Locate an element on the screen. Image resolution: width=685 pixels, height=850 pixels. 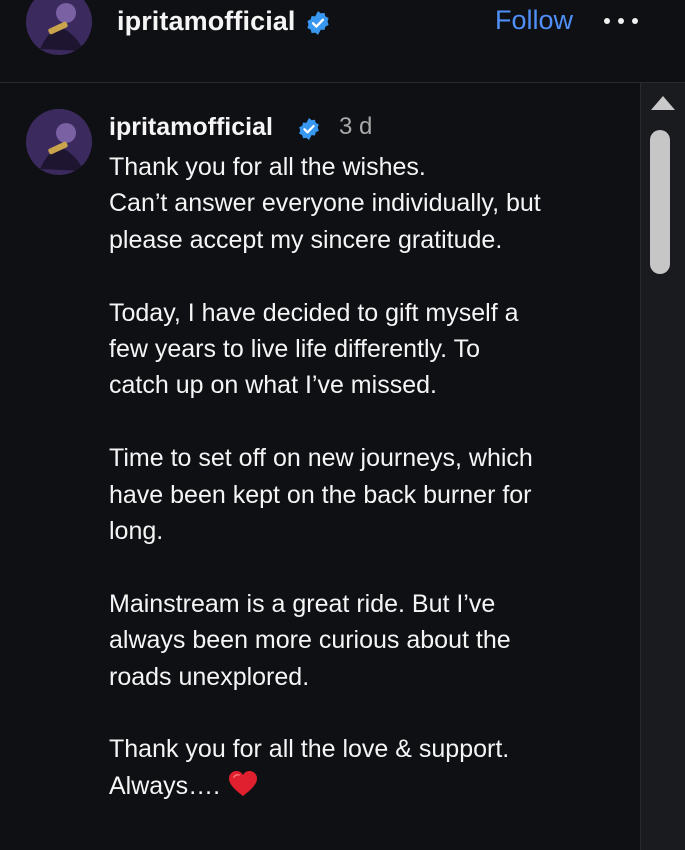
scroll-up-arrow-icon is located at coordinates (663, 103).